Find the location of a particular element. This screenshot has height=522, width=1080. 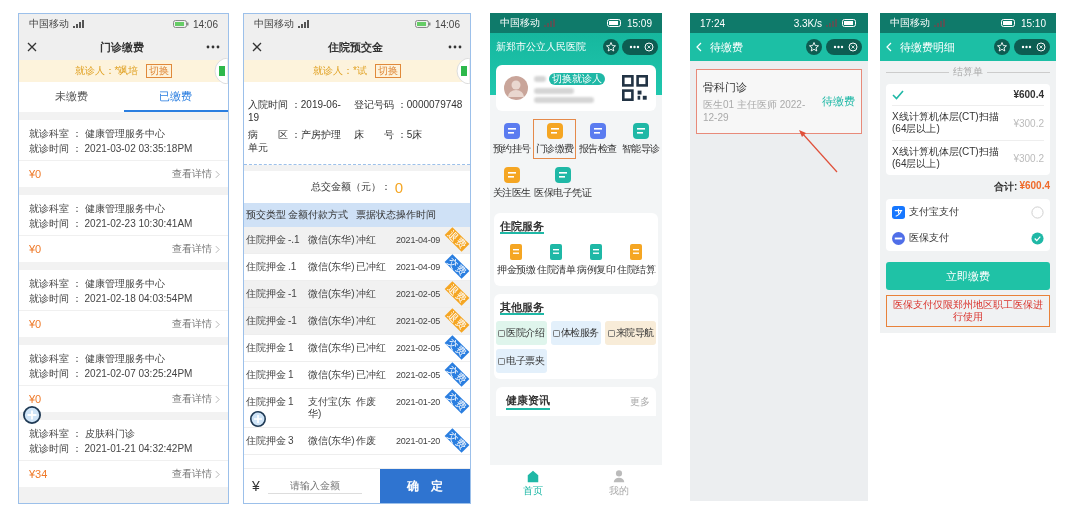

column-header: 付款方式 is located at coordinates (328, 215).